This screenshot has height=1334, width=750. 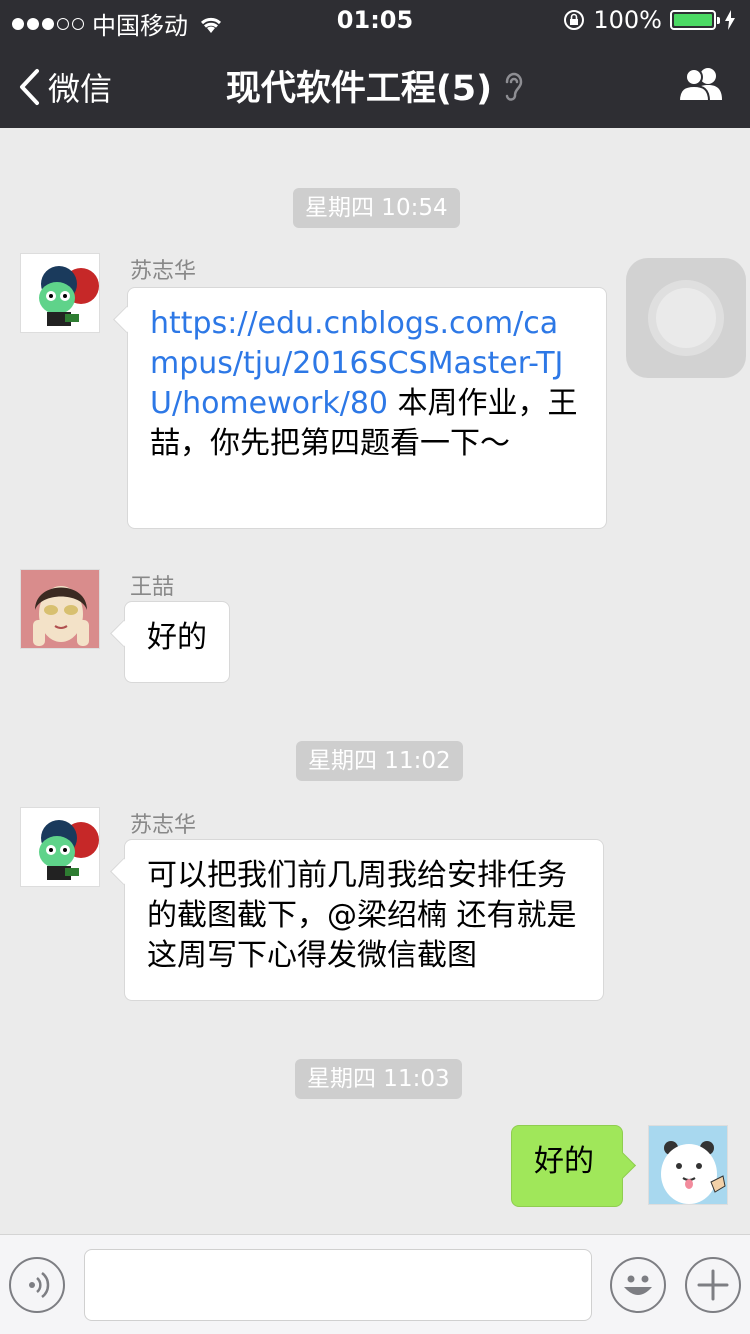 What do you see at coordinates (379, 761) in the screenshot?
I see `time-separator: 星期四 11:02` at bounding box center [379, 761].